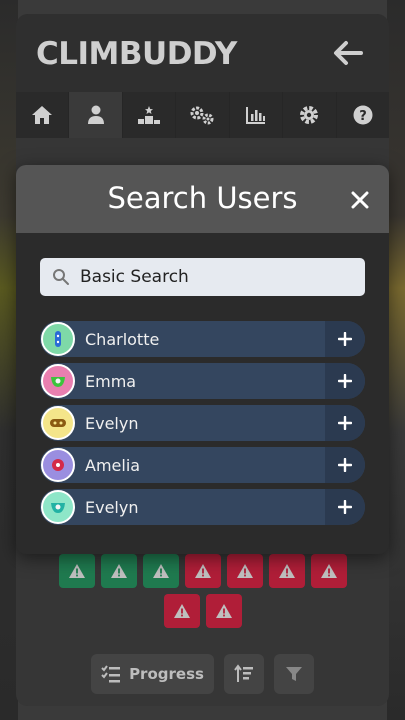 This screenshot has width=405, height=720. Describe the element at coordinates (166, 674) in the screenshot. I see `progress-label: Progress` at that location.